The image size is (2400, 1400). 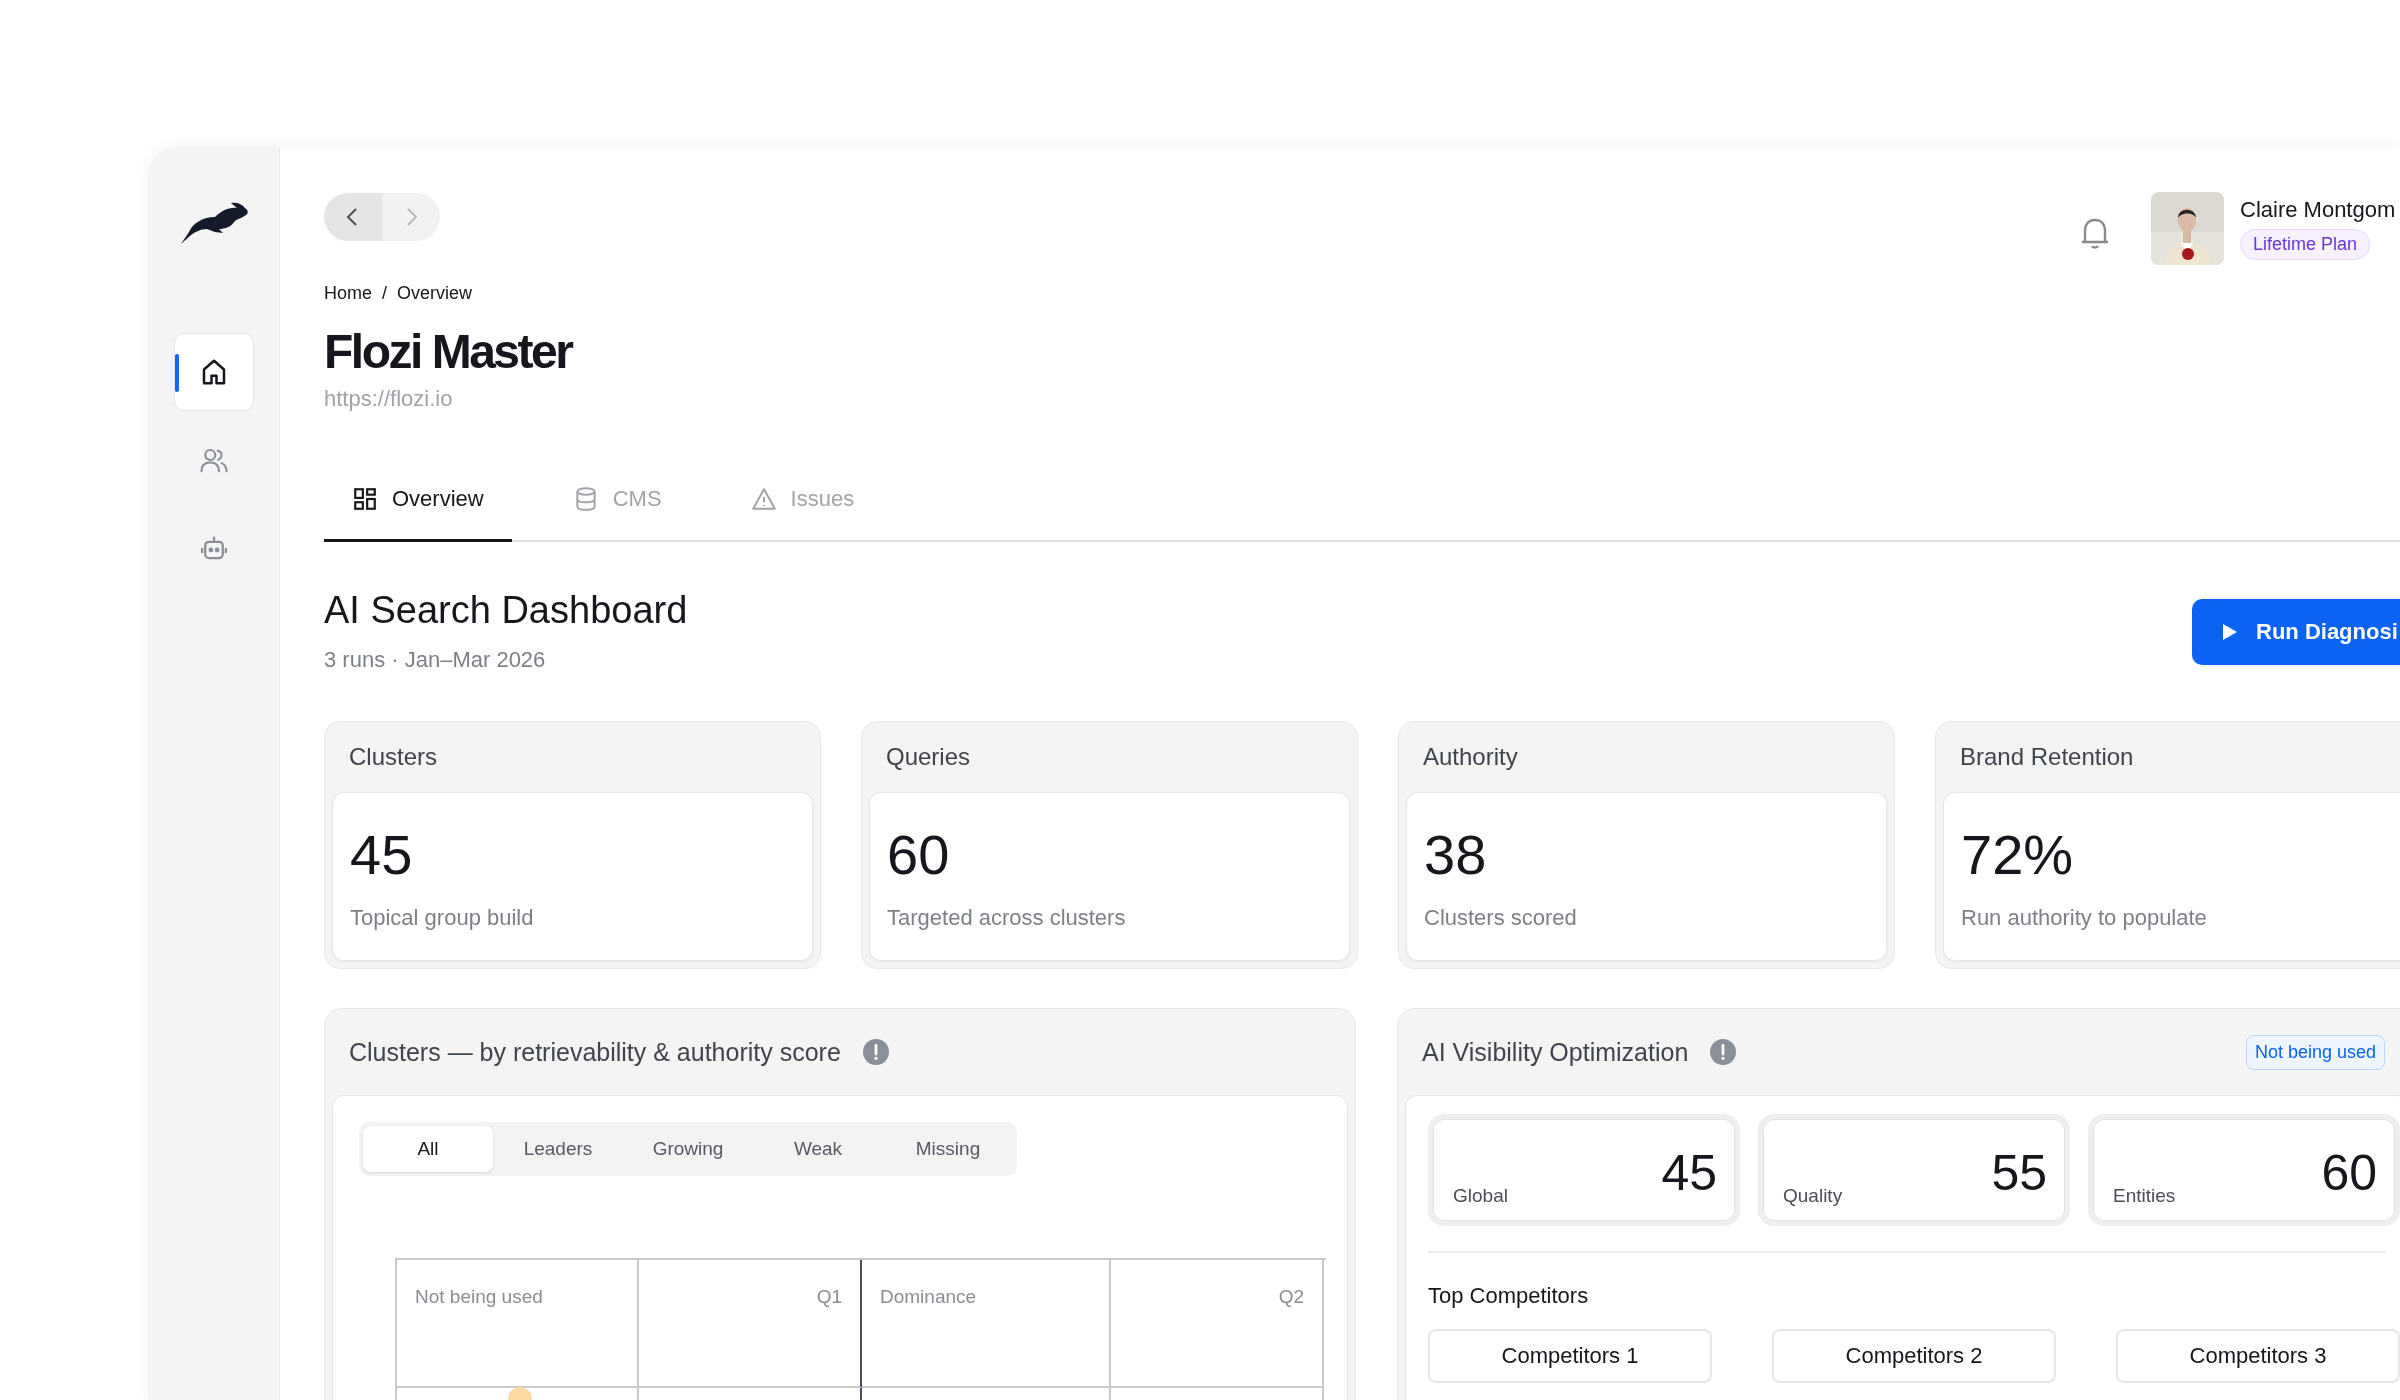 I want to click on plan-badge: Lifetime Plan, so click(x=2305, y=244).